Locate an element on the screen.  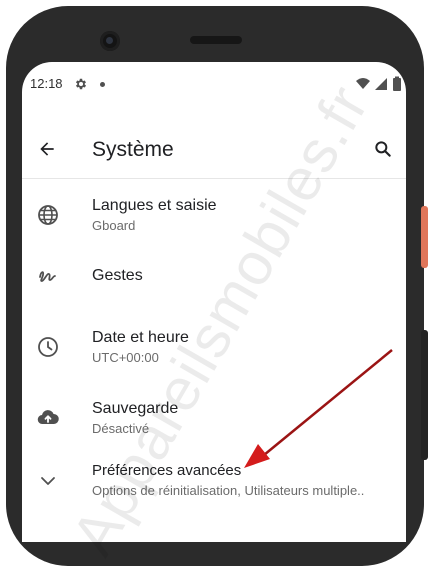
gesture-icon is located at coordinates (47, 276).